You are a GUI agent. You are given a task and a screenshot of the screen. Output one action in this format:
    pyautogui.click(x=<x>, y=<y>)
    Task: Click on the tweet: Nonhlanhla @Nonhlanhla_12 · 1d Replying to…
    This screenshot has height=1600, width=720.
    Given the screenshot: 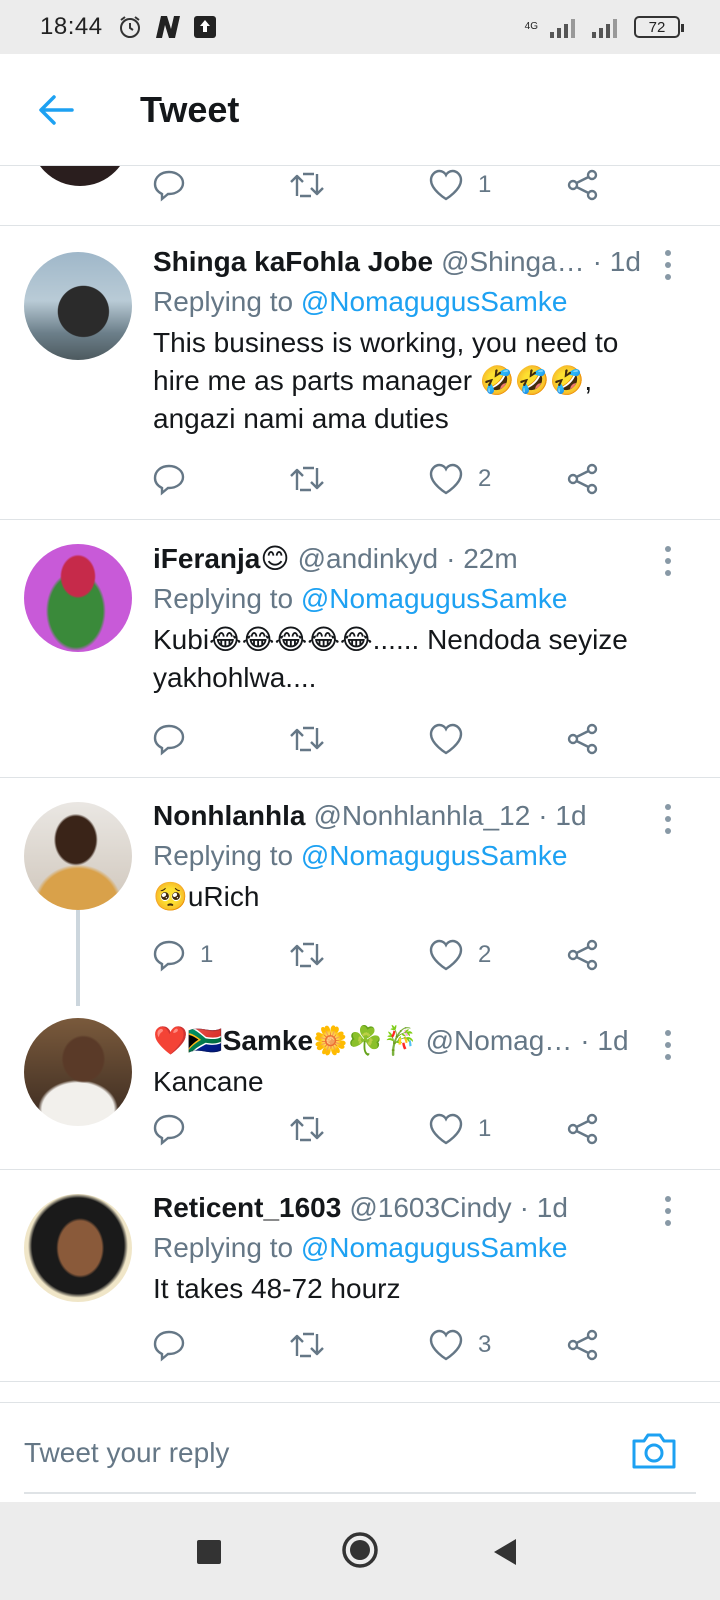 What is the action you would take?
    pyautogui.click(x=401, y=858)
    